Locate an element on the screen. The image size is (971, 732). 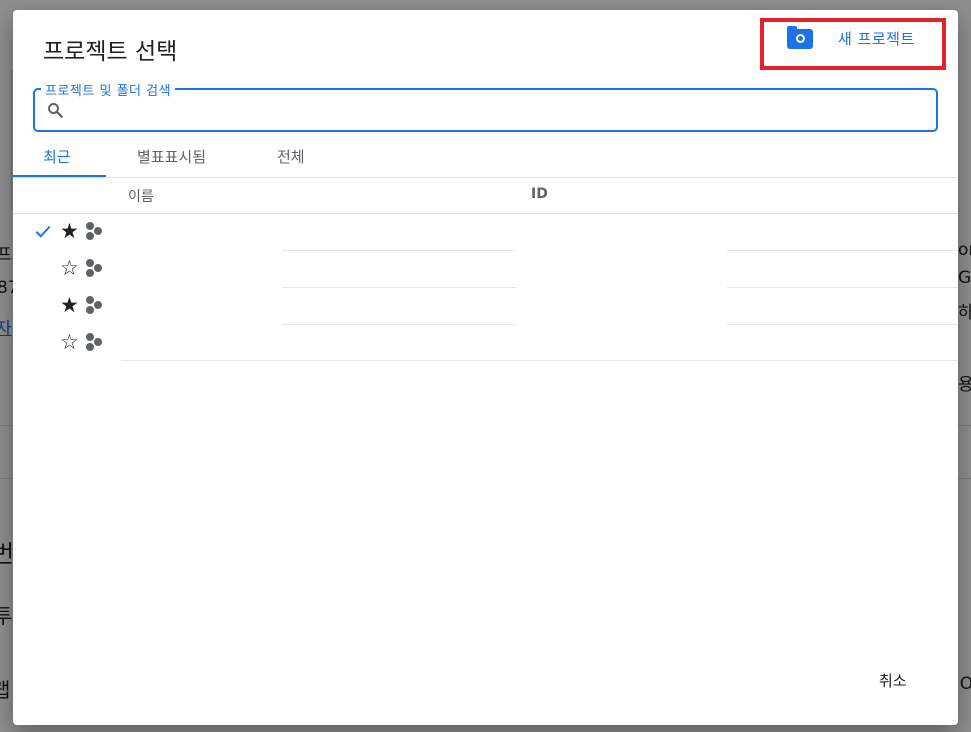
tab-recent: 최근 is located at coordinates (57, 156).